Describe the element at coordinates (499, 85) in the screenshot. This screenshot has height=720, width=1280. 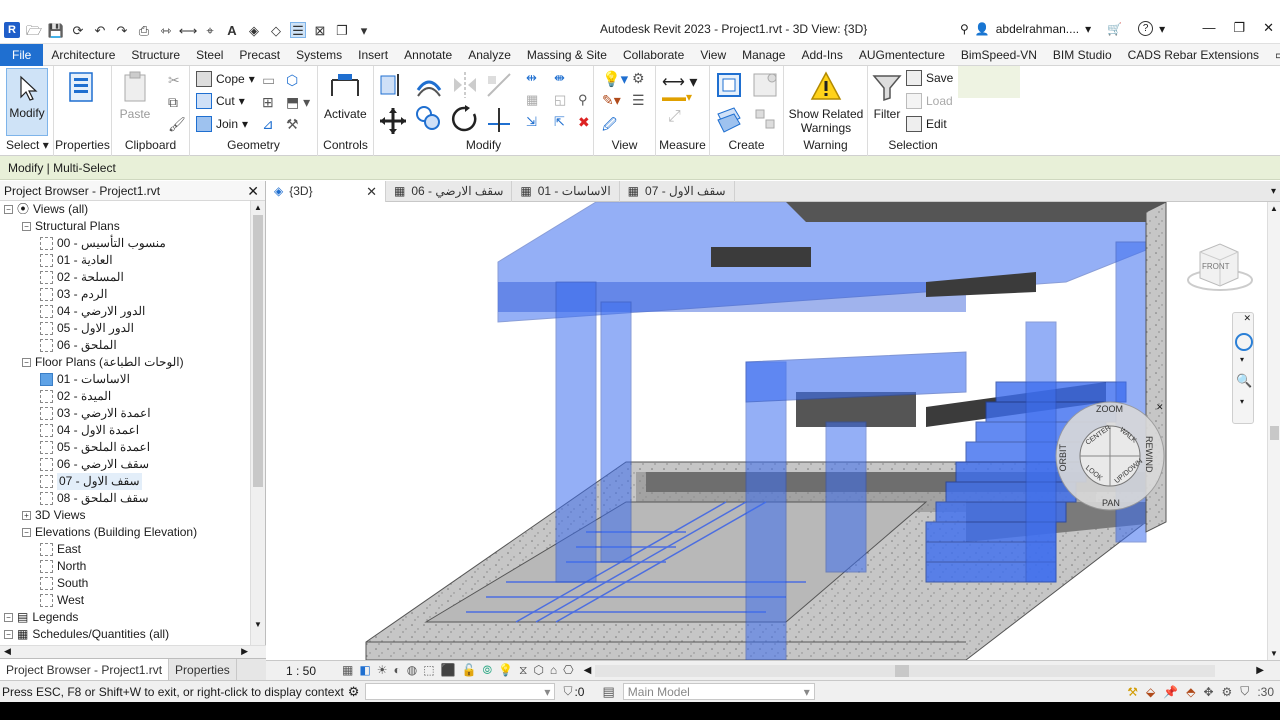
I see `mirror-draw-icon` at that location.